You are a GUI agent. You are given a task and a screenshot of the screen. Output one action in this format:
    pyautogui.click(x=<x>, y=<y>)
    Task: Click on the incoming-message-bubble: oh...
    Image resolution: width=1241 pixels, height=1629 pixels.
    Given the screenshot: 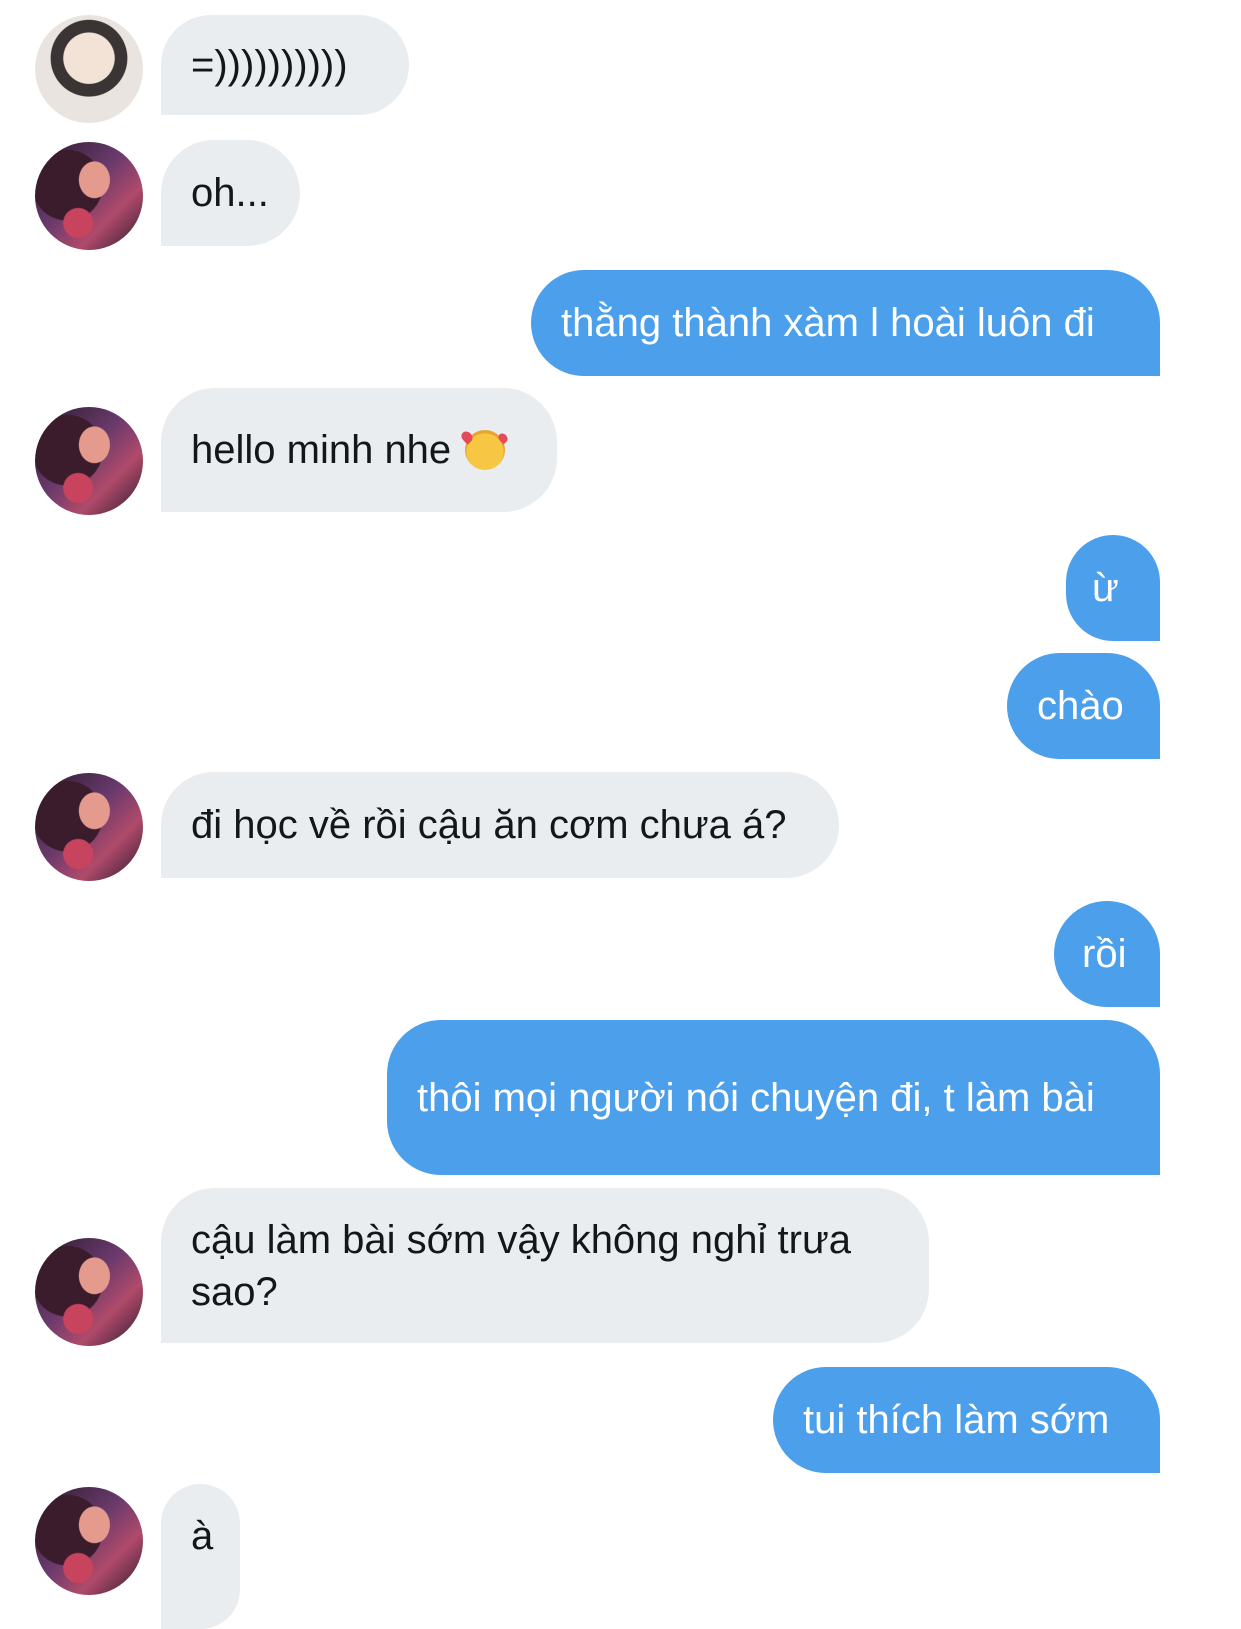 What is the action you would take?
    pyautogui.click(x=230, y=193)
    